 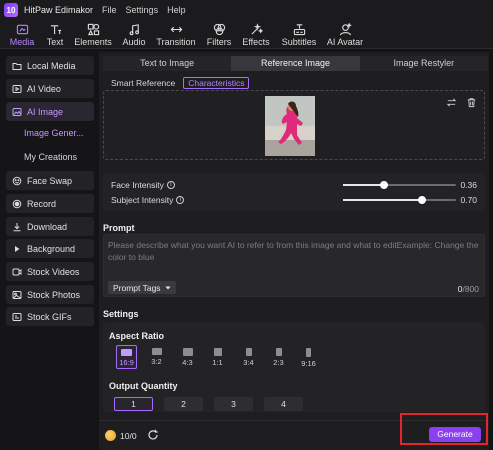 I want to click on char-count-max: /800, so click(x=470, y=289).